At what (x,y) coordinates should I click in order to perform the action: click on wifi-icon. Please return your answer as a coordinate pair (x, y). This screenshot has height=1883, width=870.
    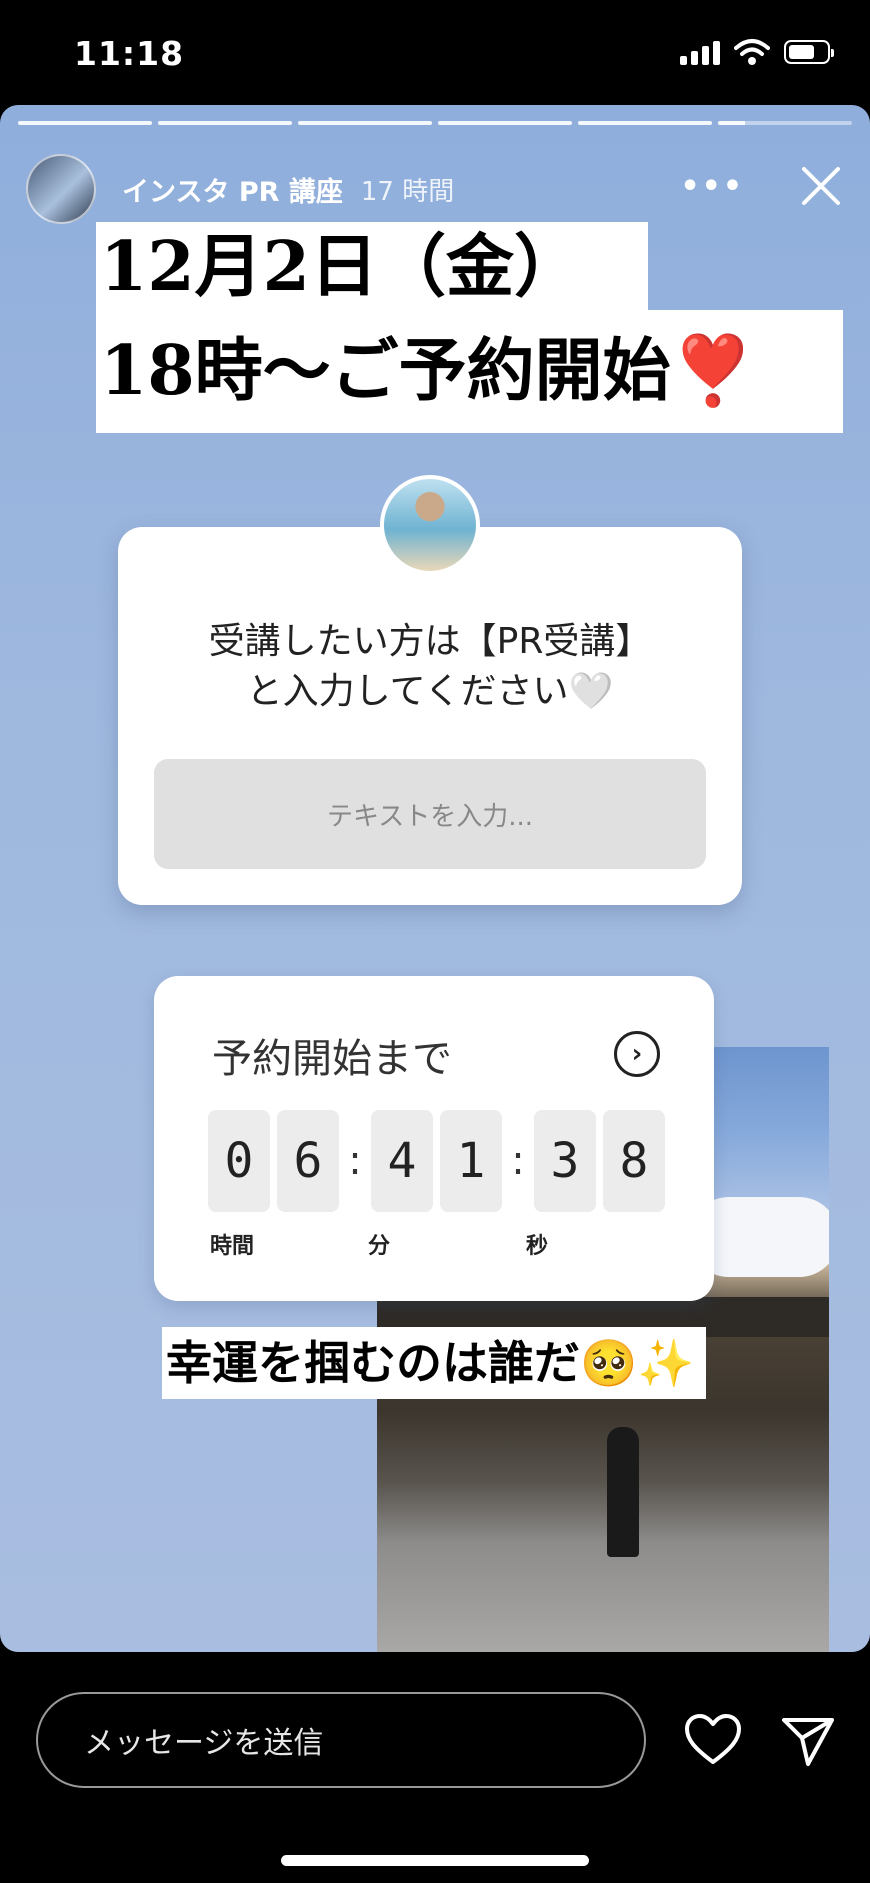
    Looking at the image, I should click on (752, 52).